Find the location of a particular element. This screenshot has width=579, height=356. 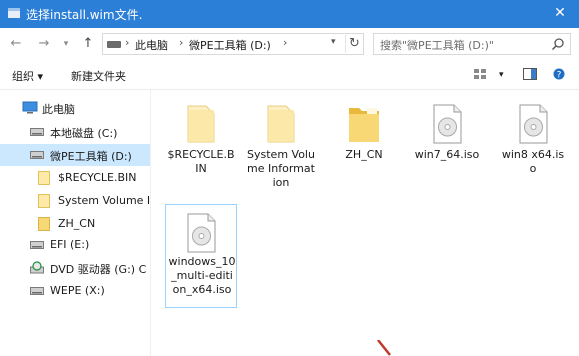

search-input: 搜索"微PE工具箱 (D:)" is located at coordinates (472, 44).